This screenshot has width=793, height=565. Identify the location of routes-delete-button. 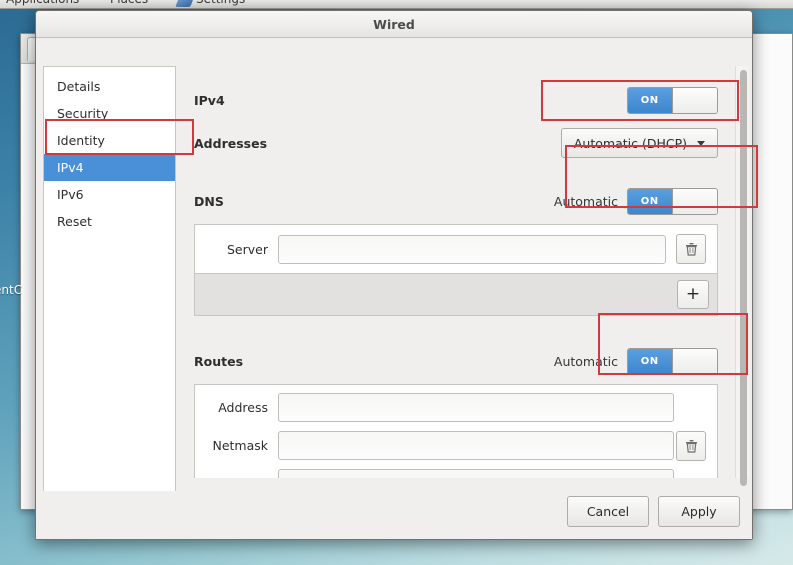
(691, 446).